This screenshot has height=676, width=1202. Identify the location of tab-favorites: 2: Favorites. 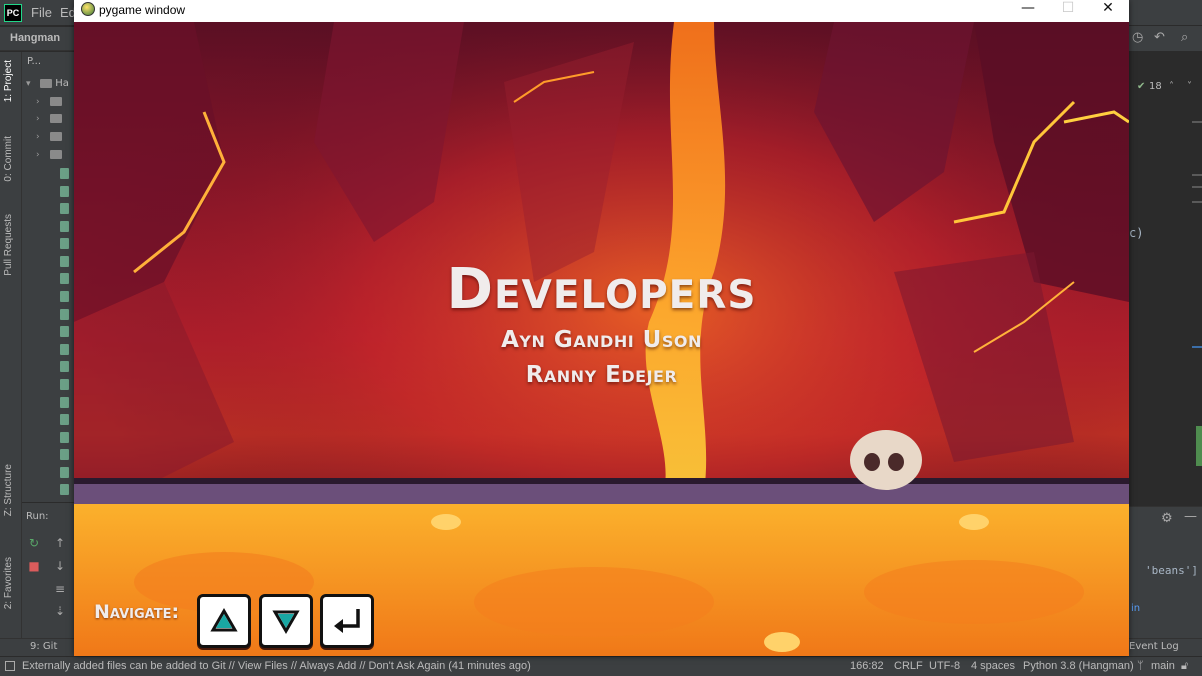
(8, 583).